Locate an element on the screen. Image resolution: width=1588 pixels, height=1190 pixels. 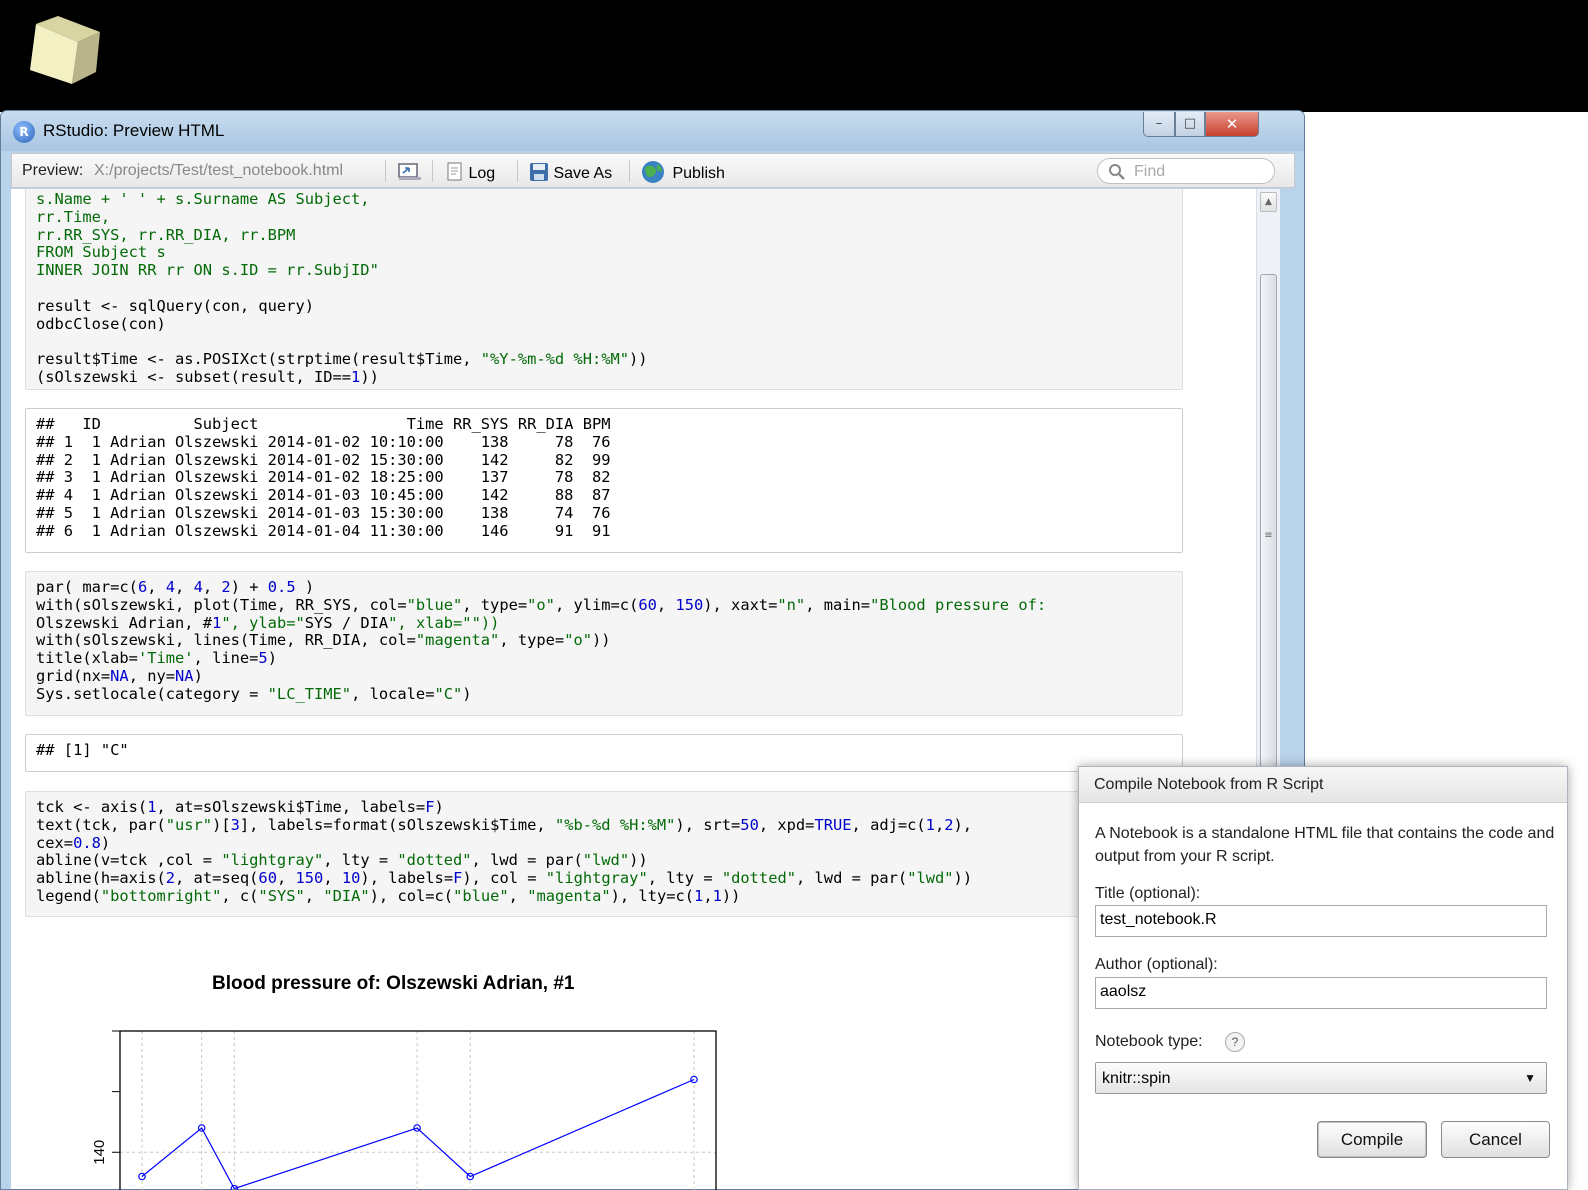
y-tick-label: 140 is located at coordinates (99, 1152).